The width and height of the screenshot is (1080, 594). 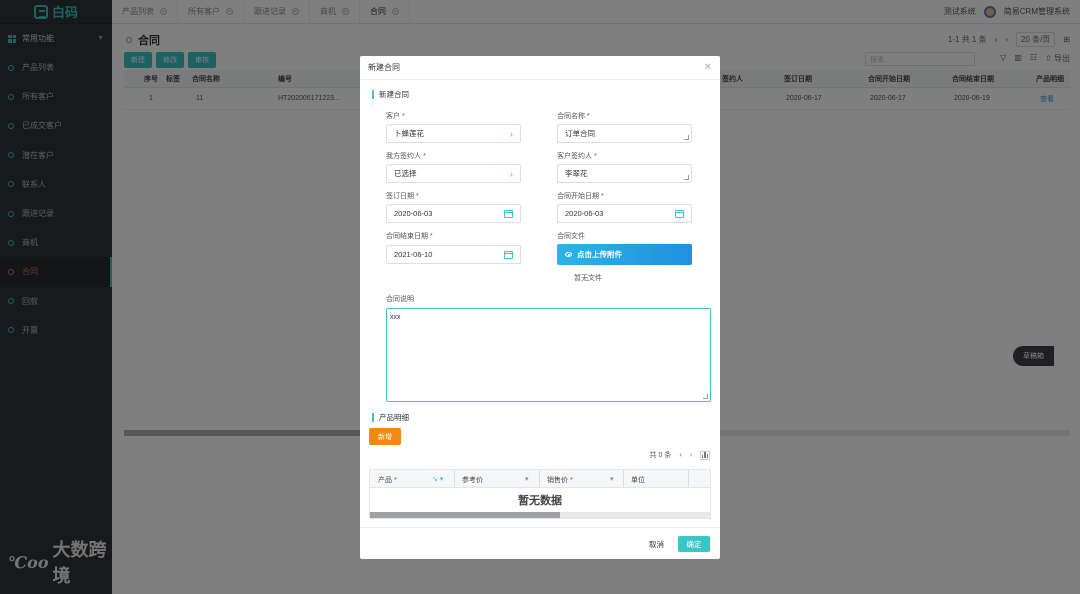 What do you see at coordinates (540, 543) in the screenshot?
I see `modal-footer: 取消 确定` at bounding box center [540, 543].